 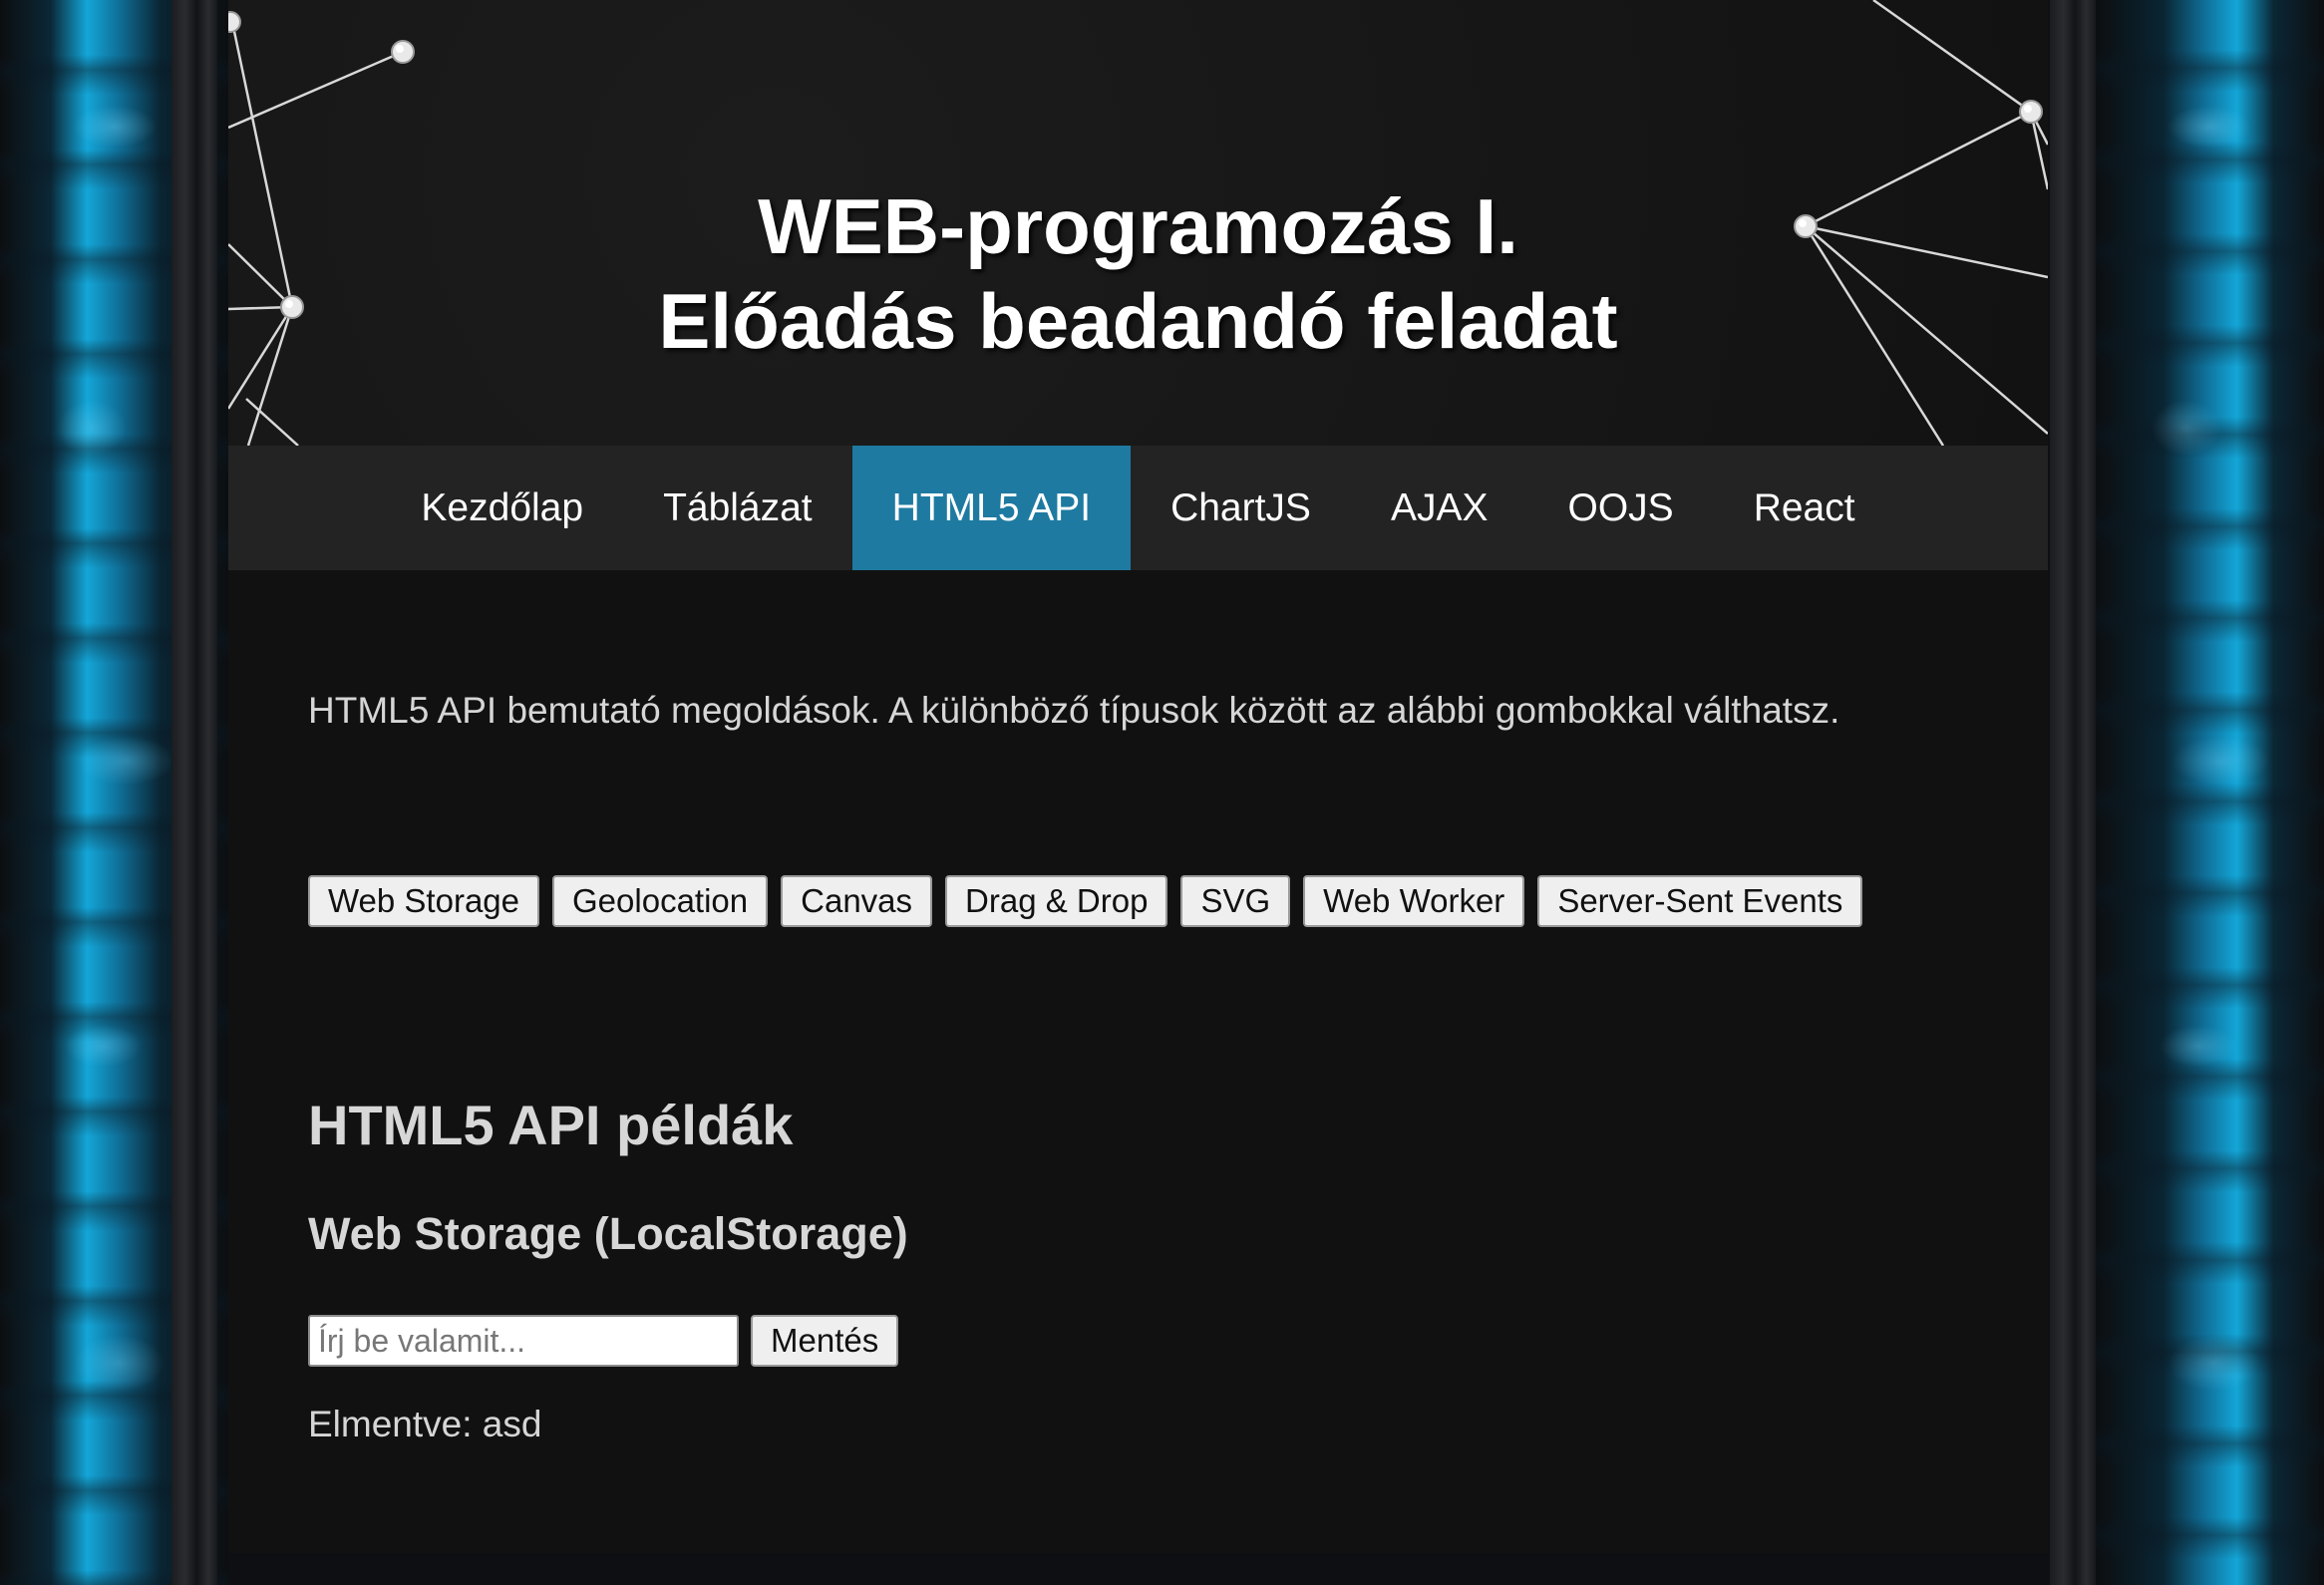 What do you see at coordinates (1804, 508) in the screenshot?
I see `nav-item-react: React` at bounding box center [1804, 508].